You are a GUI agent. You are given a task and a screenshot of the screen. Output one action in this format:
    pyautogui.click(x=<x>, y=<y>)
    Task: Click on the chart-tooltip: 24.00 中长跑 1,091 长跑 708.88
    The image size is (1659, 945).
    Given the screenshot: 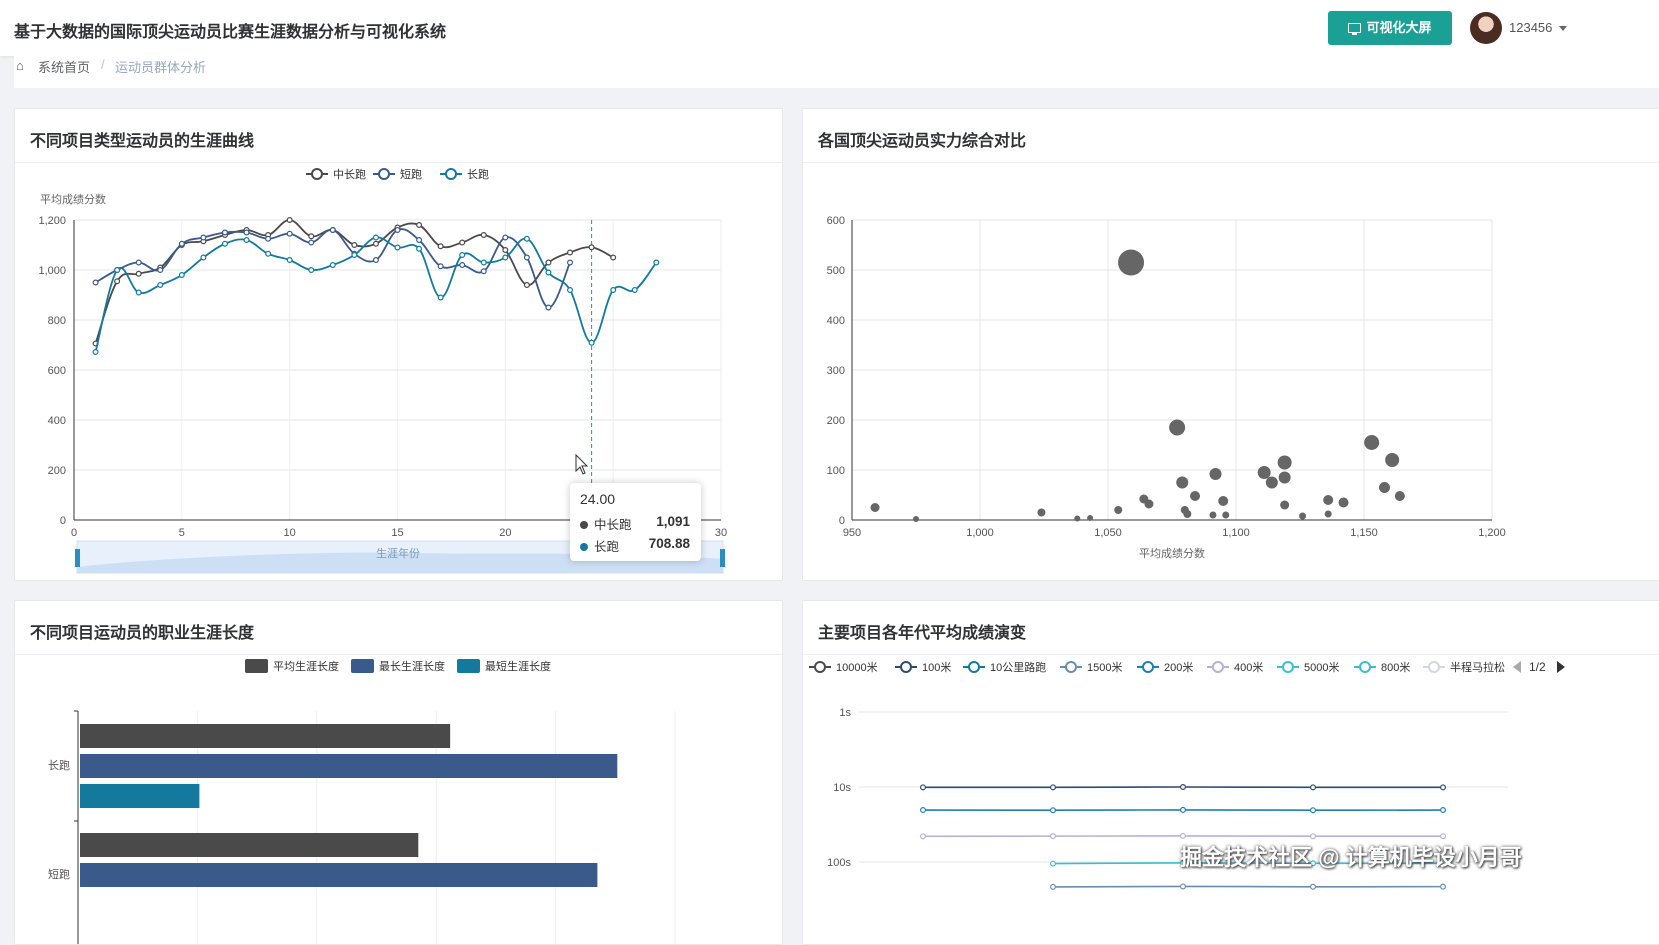 What is the action you would take?
    pyautogui.click(x=635, y=522)
    